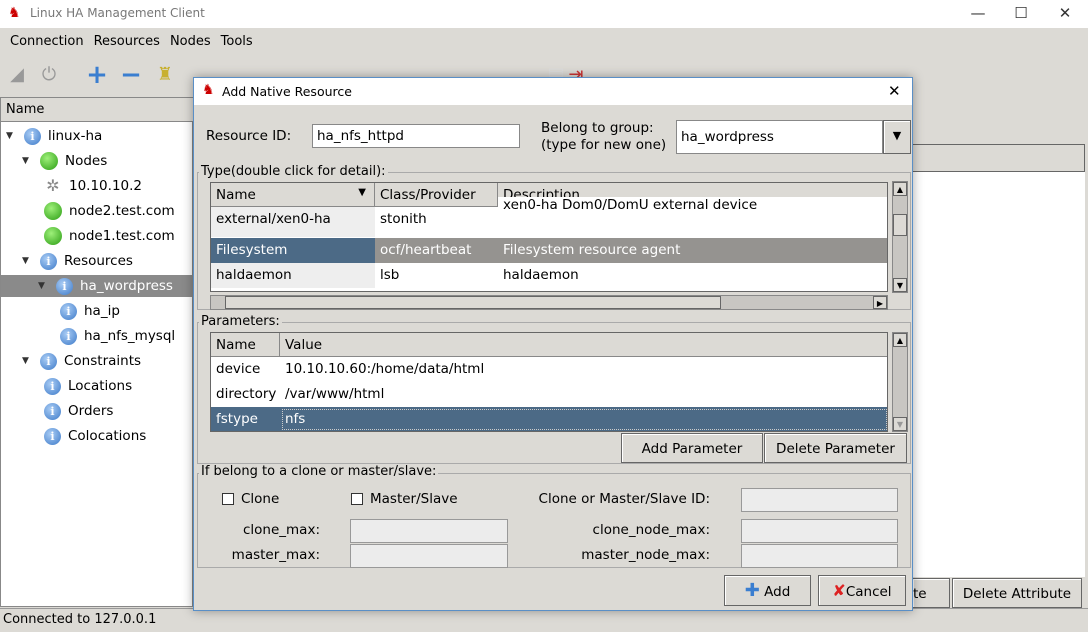 This screenshot has height=632, width=1088. Describe the element at coordinates (293, 222) in the screenshot. I see `type-table-cell: external/xen0-ha` at that location.